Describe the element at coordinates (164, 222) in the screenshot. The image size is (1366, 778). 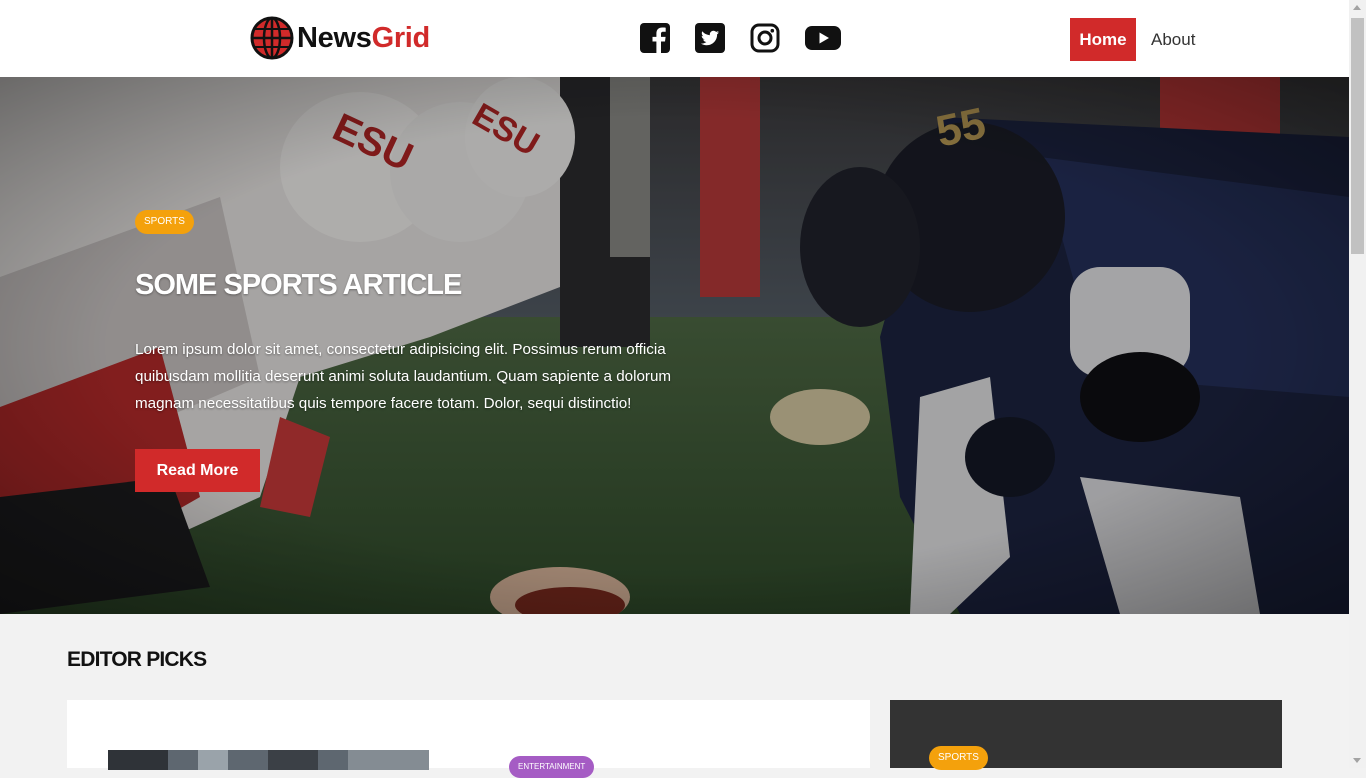
I see `hero-category-badge: SPORTS` at that location.